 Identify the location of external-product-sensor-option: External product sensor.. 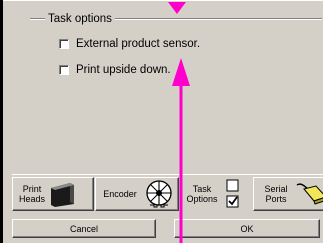
(129, 44).